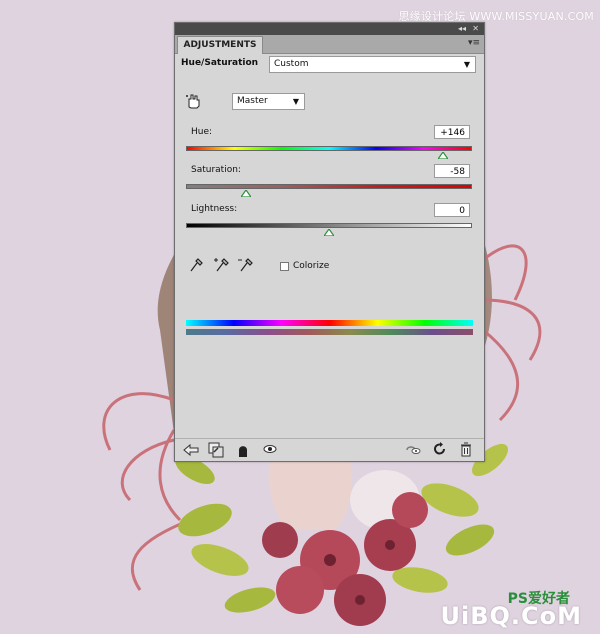 The height and width of the screenshot is (634, 600). What do you see at coordinates (329, 29) in the screenshot?
I see `panel-titlebar: ◂◂ ✕` at bounding box center [329, 29].